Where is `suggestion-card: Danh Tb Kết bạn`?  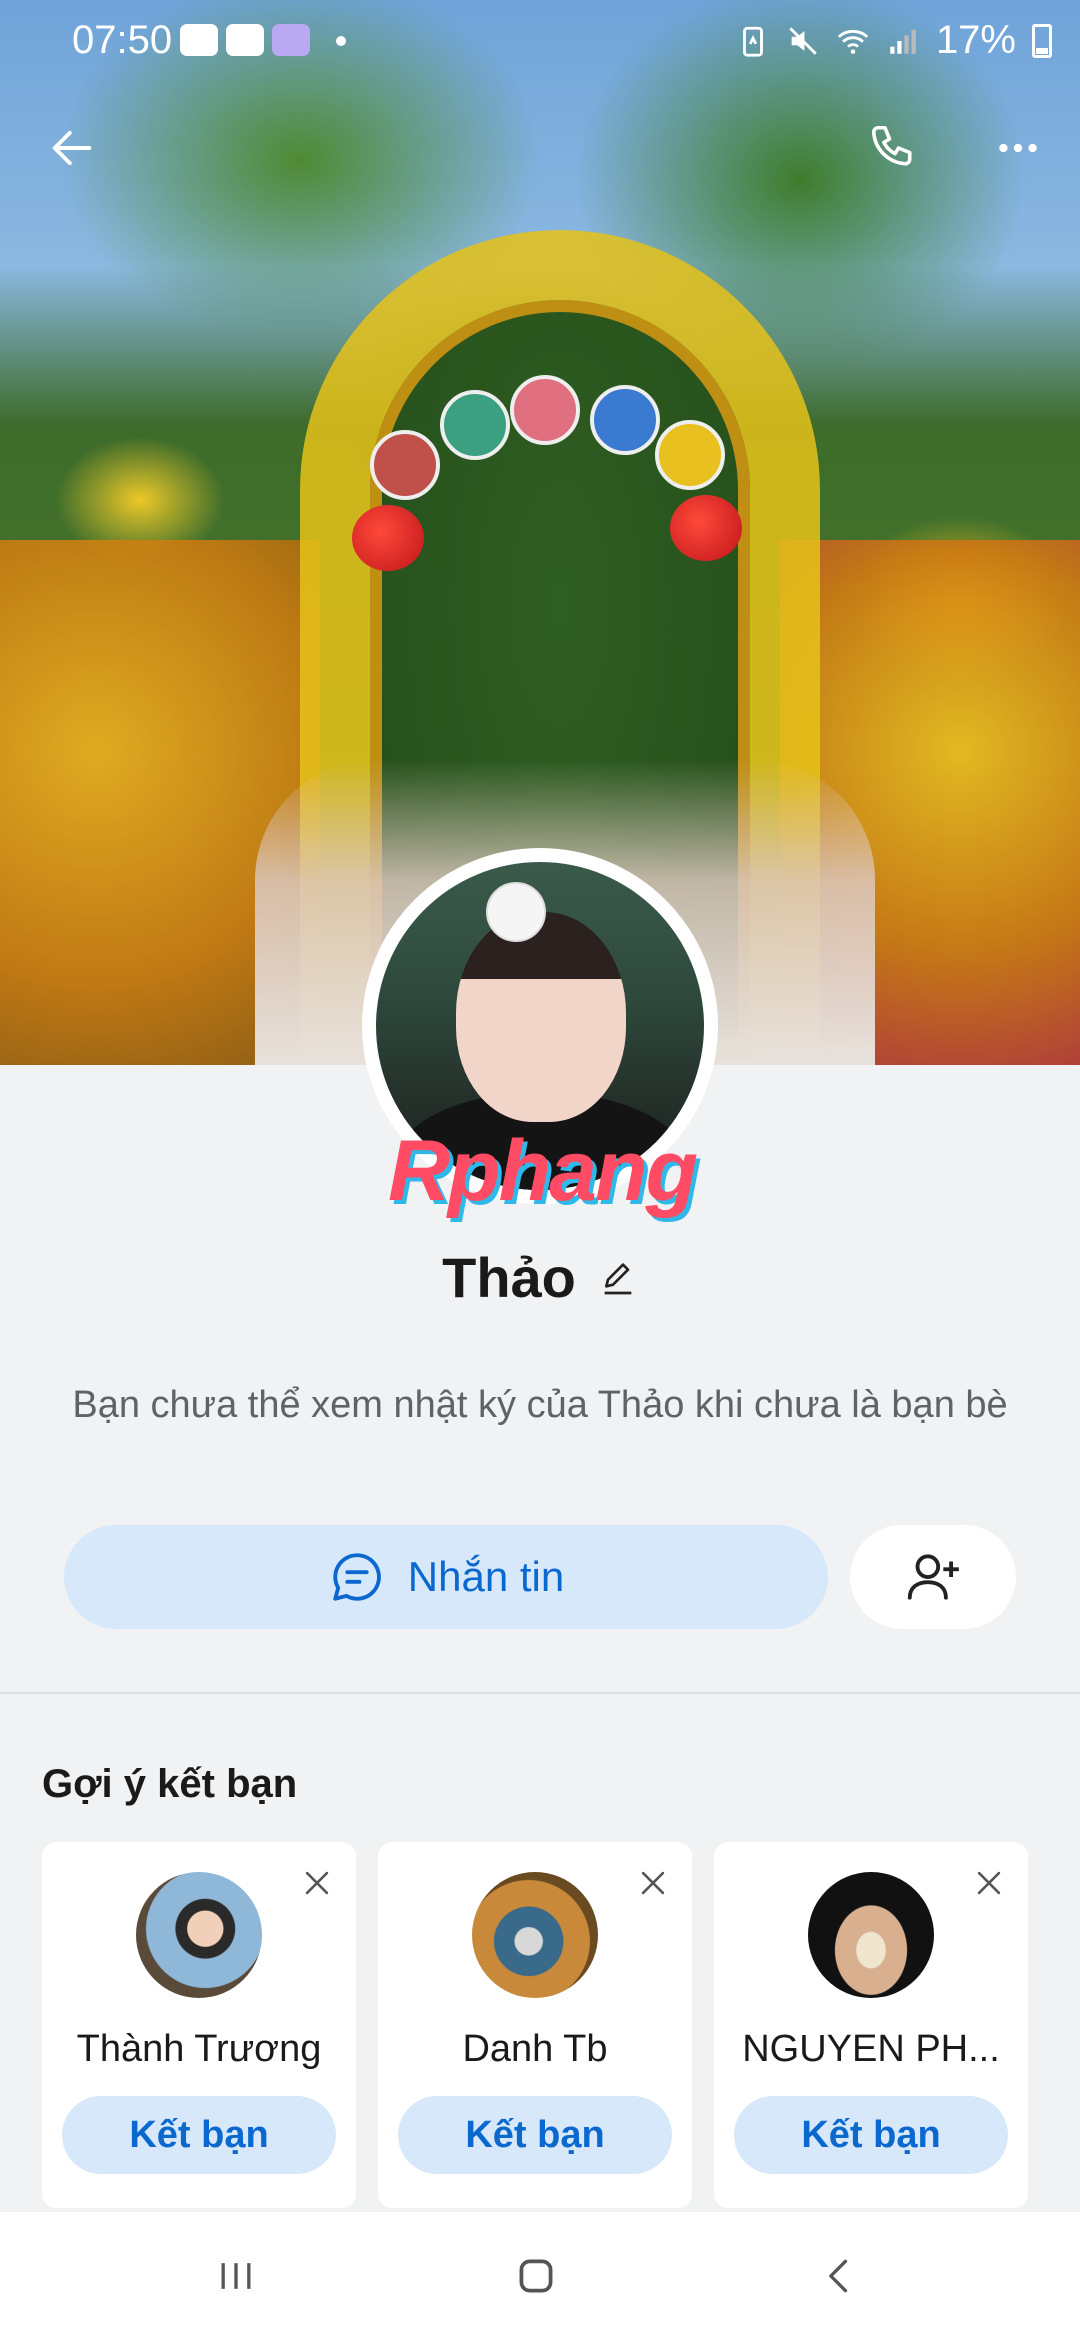
suggestion-card: Danh Tb Kết bạn is located at coordinates (535, 2025).